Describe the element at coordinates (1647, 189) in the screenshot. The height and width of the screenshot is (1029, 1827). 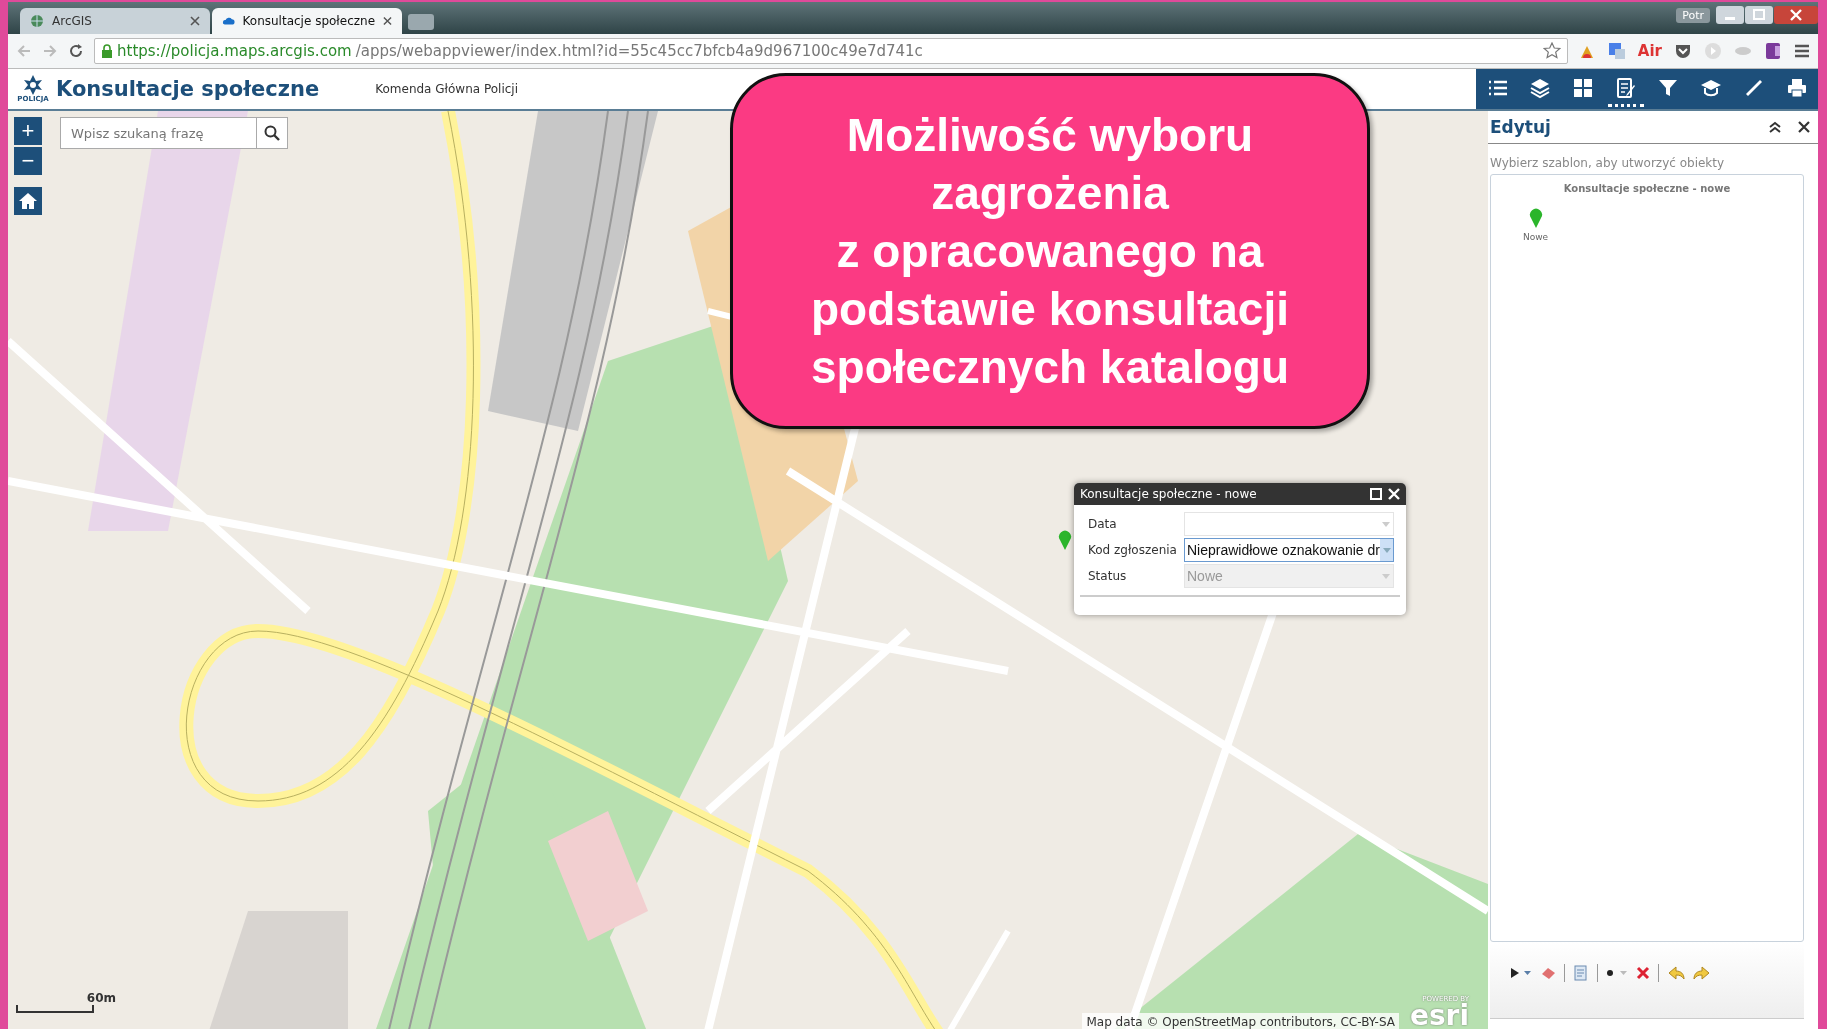
I see `template-group-title: Konsultacje społeczne - nowe` at that location.